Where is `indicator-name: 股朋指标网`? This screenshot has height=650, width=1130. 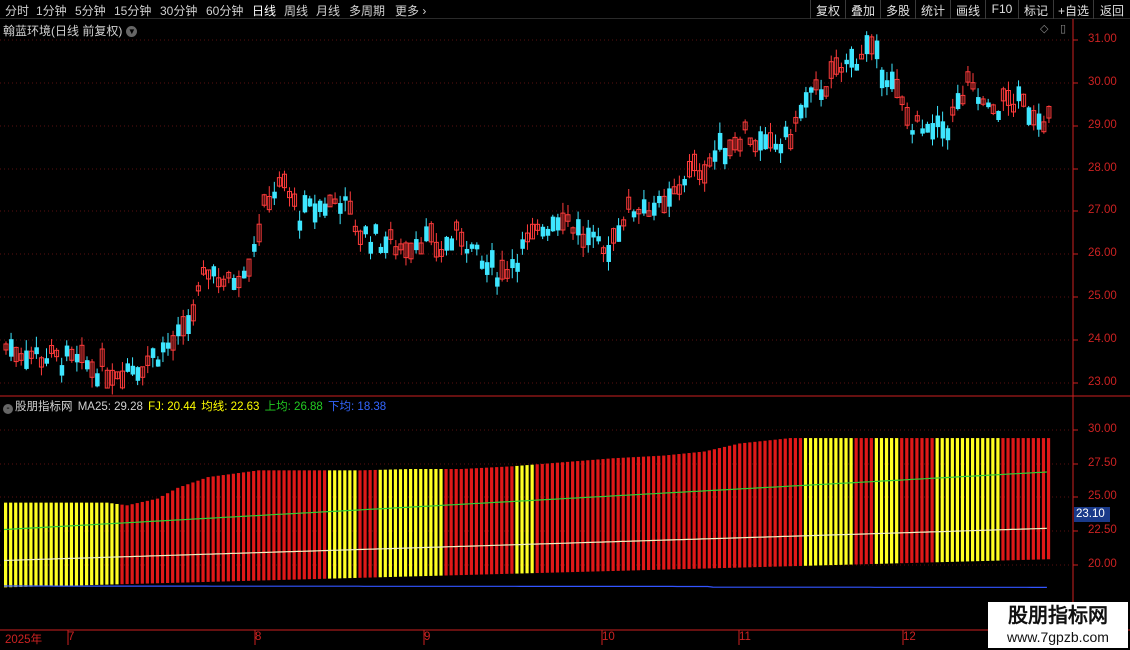
indicator-name: 股朋指标网 is located at coordinates (44, 407).